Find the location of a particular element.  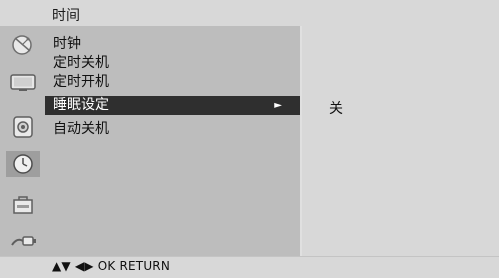

sidebar is located at coordinates (22, 141).